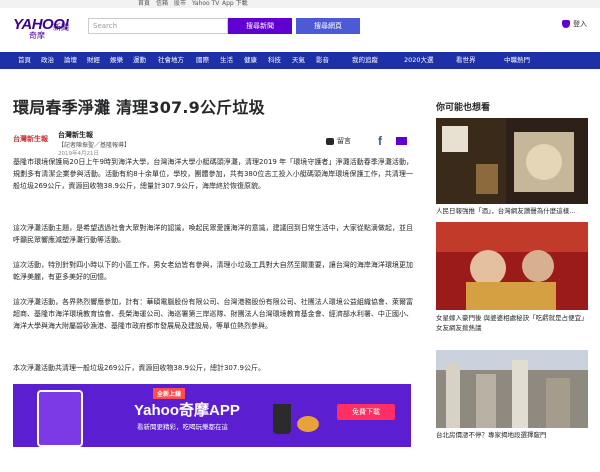 The height and width of the screenshot is (472, 600). I want to click on nav-item-home: 首頁, so click(24, 60).